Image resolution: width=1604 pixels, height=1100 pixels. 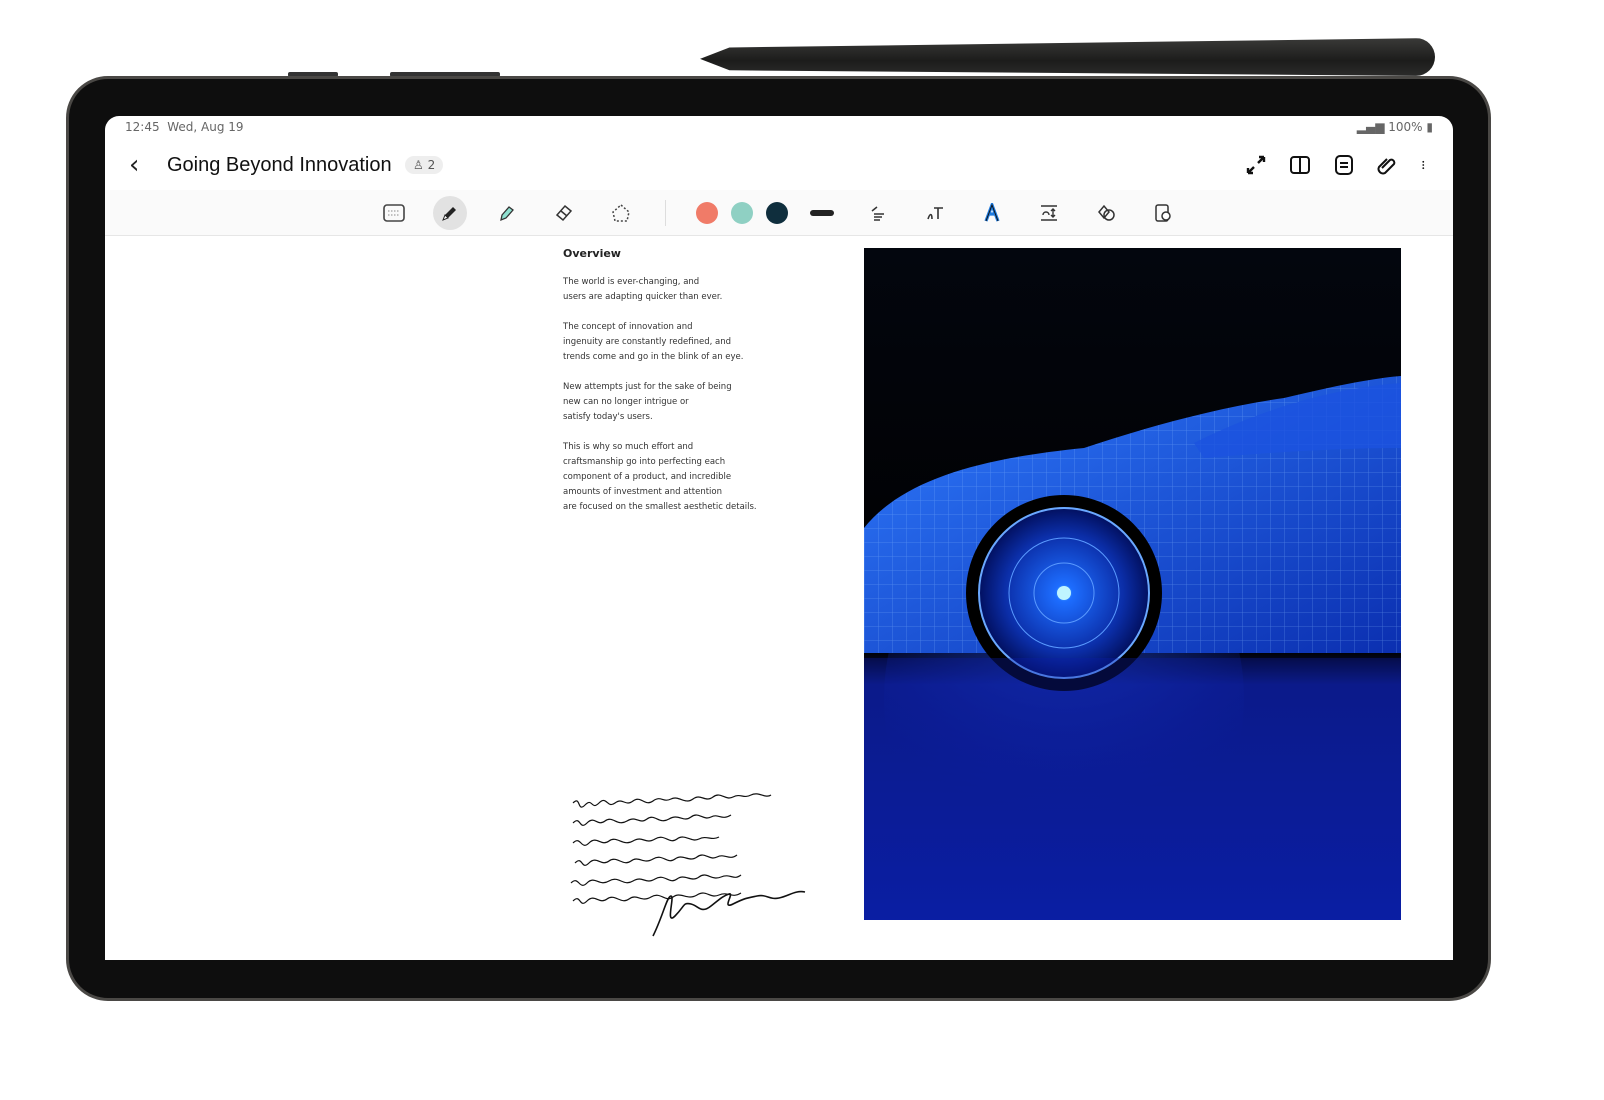 What do you see at coordinates (935, 213) in the screenshot?
I see `handwriting-to-text-icon` at bounding box center [935, 213].